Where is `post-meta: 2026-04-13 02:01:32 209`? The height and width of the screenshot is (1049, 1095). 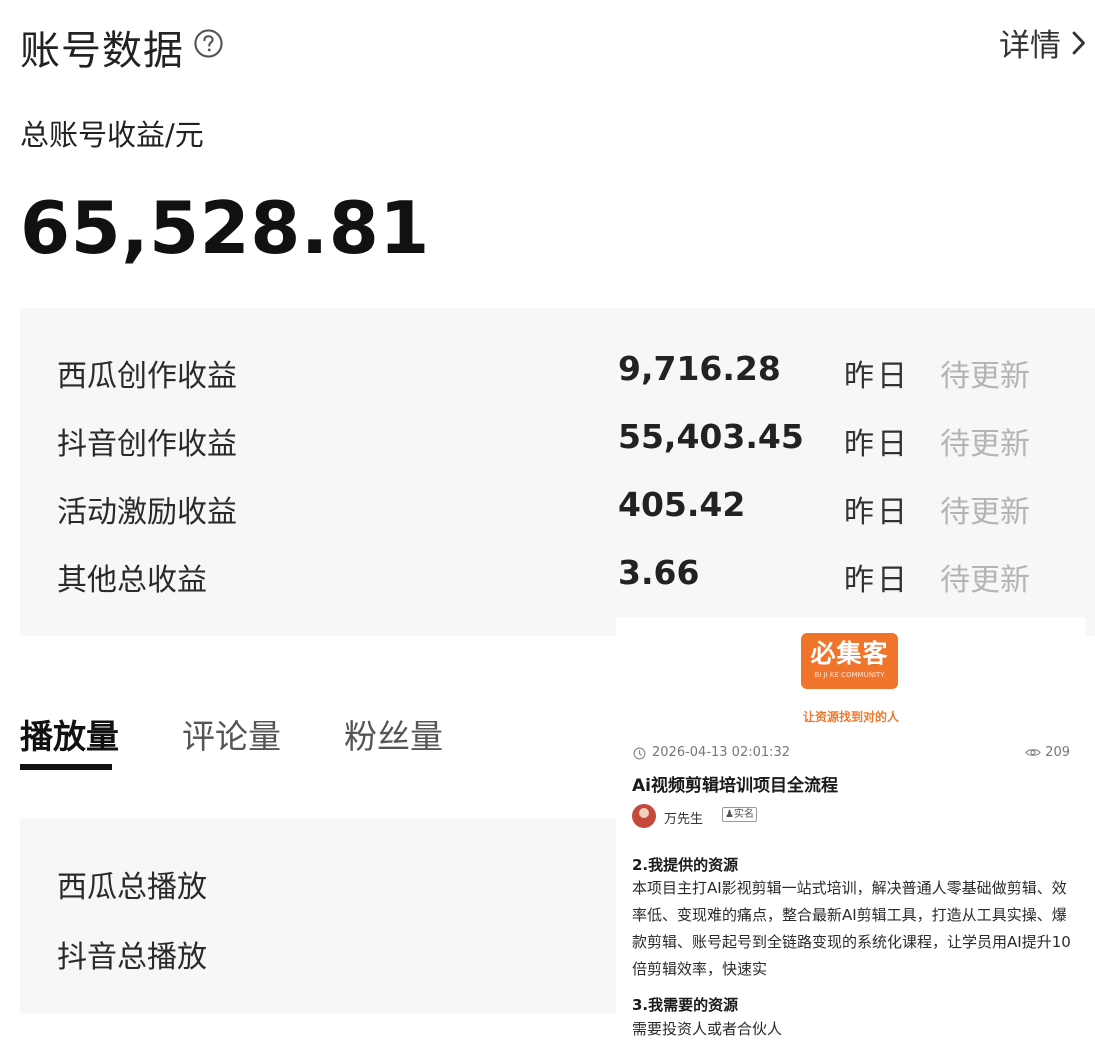
post-meta: 2026-04-13 02:01:32 209 is located at coordinates (851, 754).